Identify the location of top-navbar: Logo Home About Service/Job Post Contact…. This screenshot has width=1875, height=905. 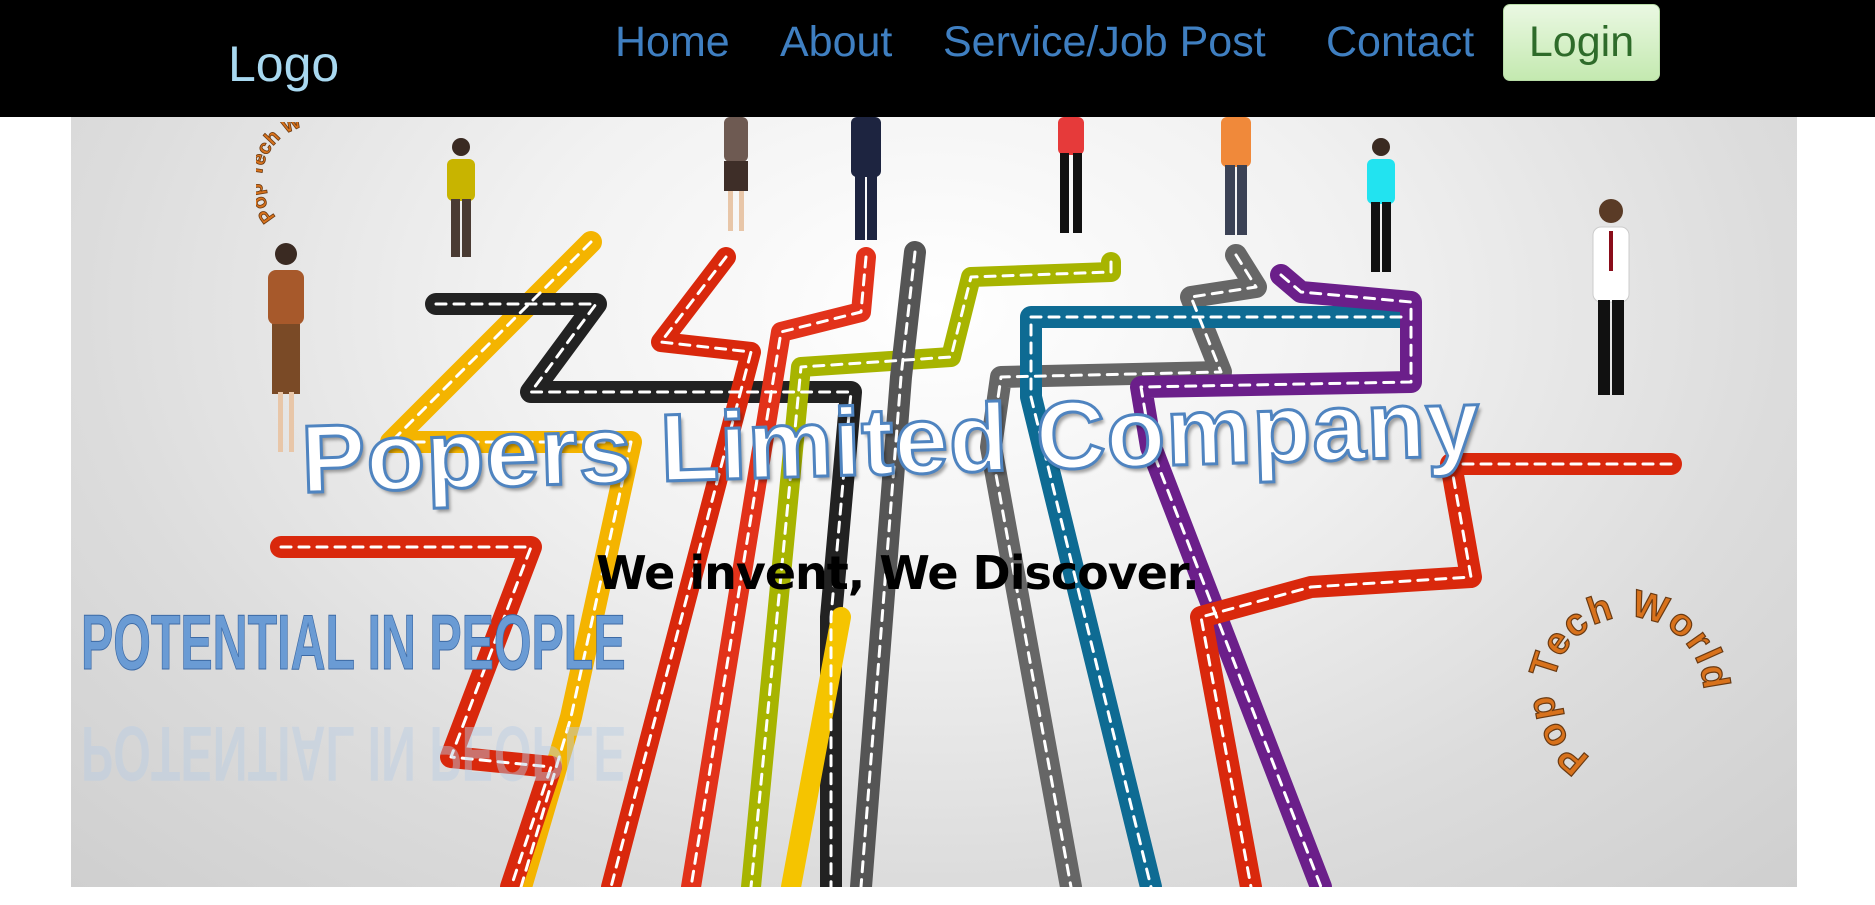
(937, 58).